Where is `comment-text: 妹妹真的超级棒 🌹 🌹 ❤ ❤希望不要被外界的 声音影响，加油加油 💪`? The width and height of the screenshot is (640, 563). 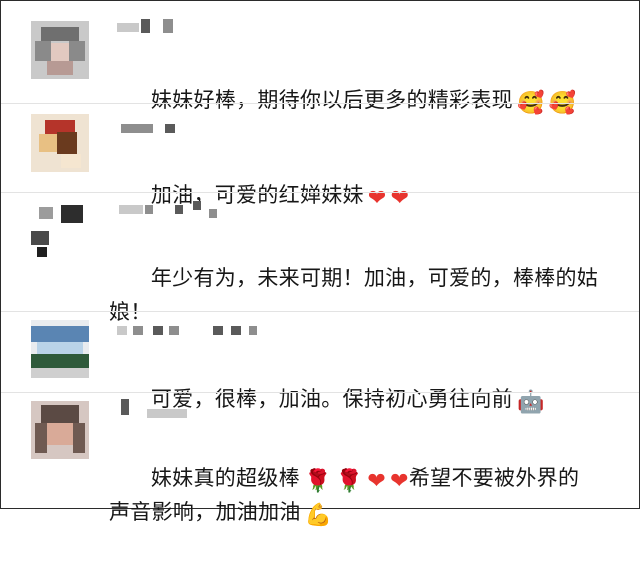
comment-text: 妹妹真的超级棒 🌹 🌹 ❤ ❤希望不要被外界的 声音影响，加油加油 💪 is located at coordinates (344, 497).